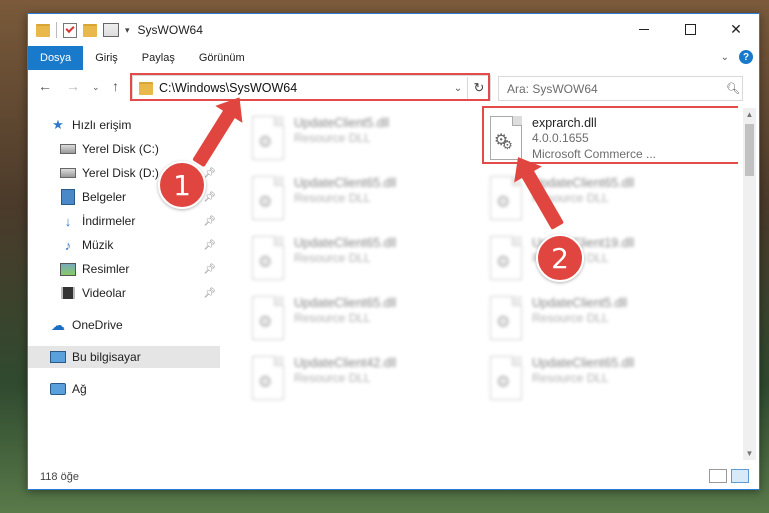 The image size is (769, 513). Describe the element at coordinates (127, 30) in the screenshot. I see `chevron-down-icon: ▾` at that location.